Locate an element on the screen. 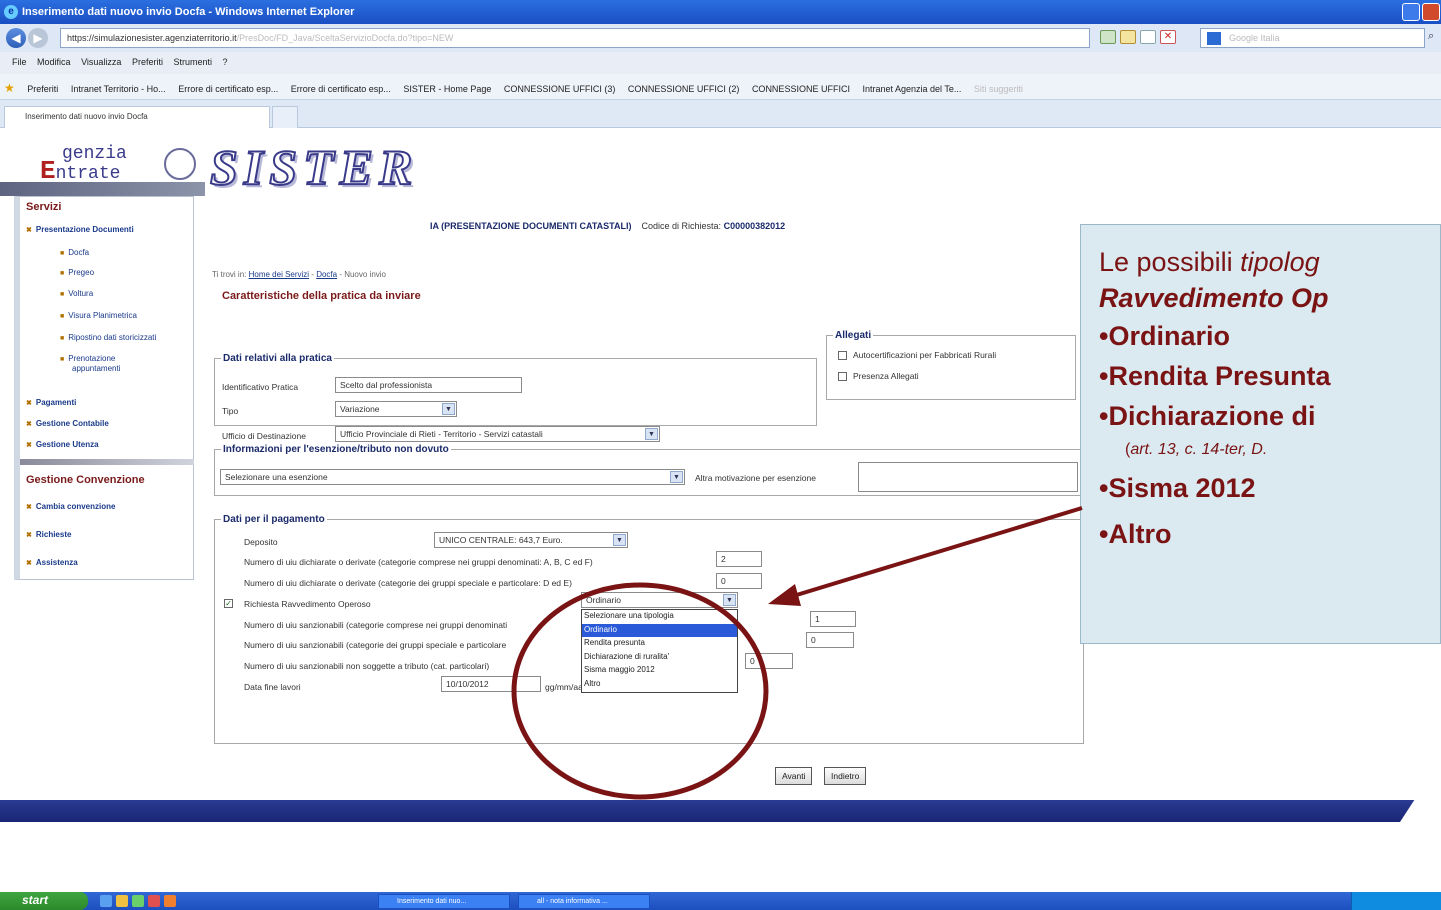 Image resolution: width=1441 pixels, height=910 pixels. highlight-circle is located at coordinates (640, 691).